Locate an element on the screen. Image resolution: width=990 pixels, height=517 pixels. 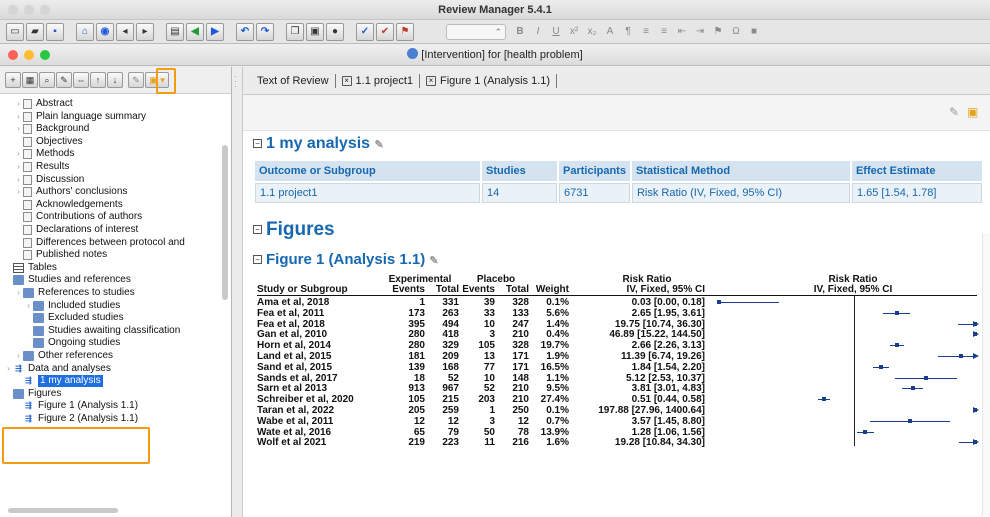
minimize-window-button is located at coordinates (29, 10).